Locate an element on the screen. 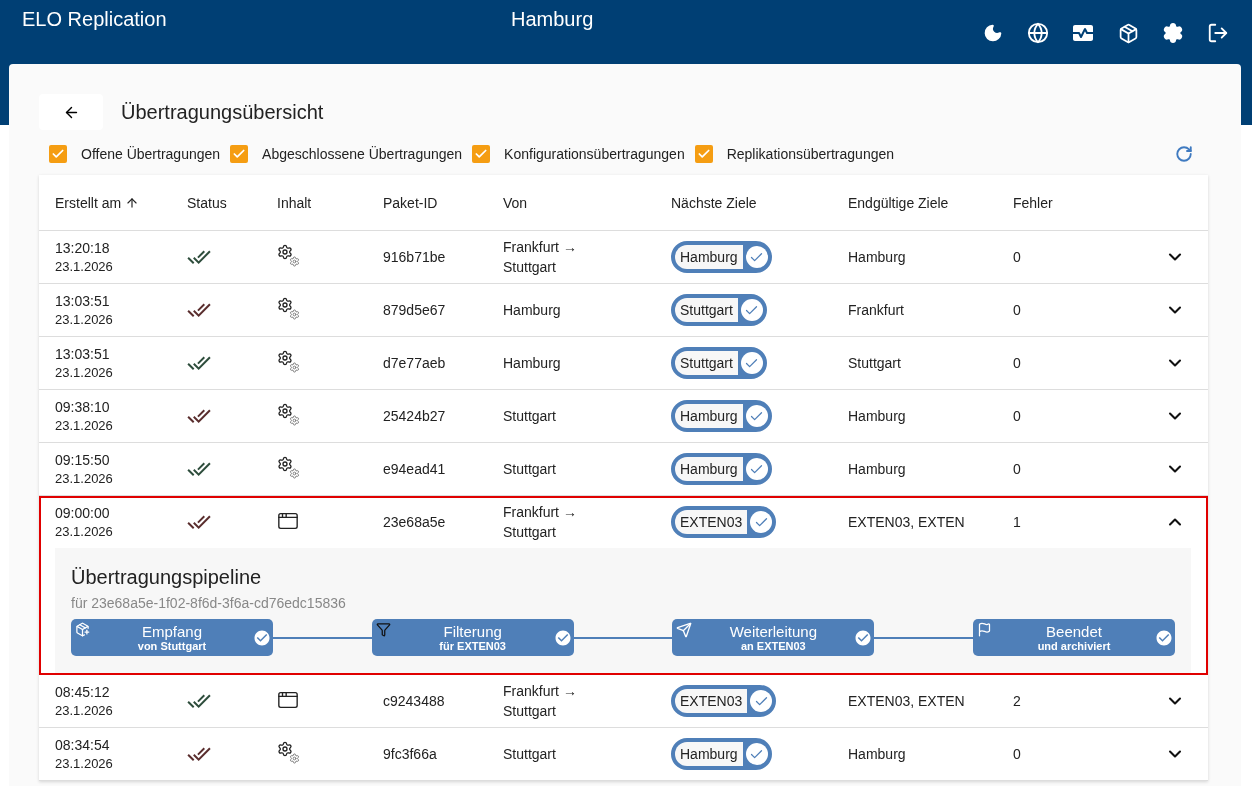 The height and width of the screenshot is (786, 1252). error-count: 1 is located at coordinates (1017, 522).